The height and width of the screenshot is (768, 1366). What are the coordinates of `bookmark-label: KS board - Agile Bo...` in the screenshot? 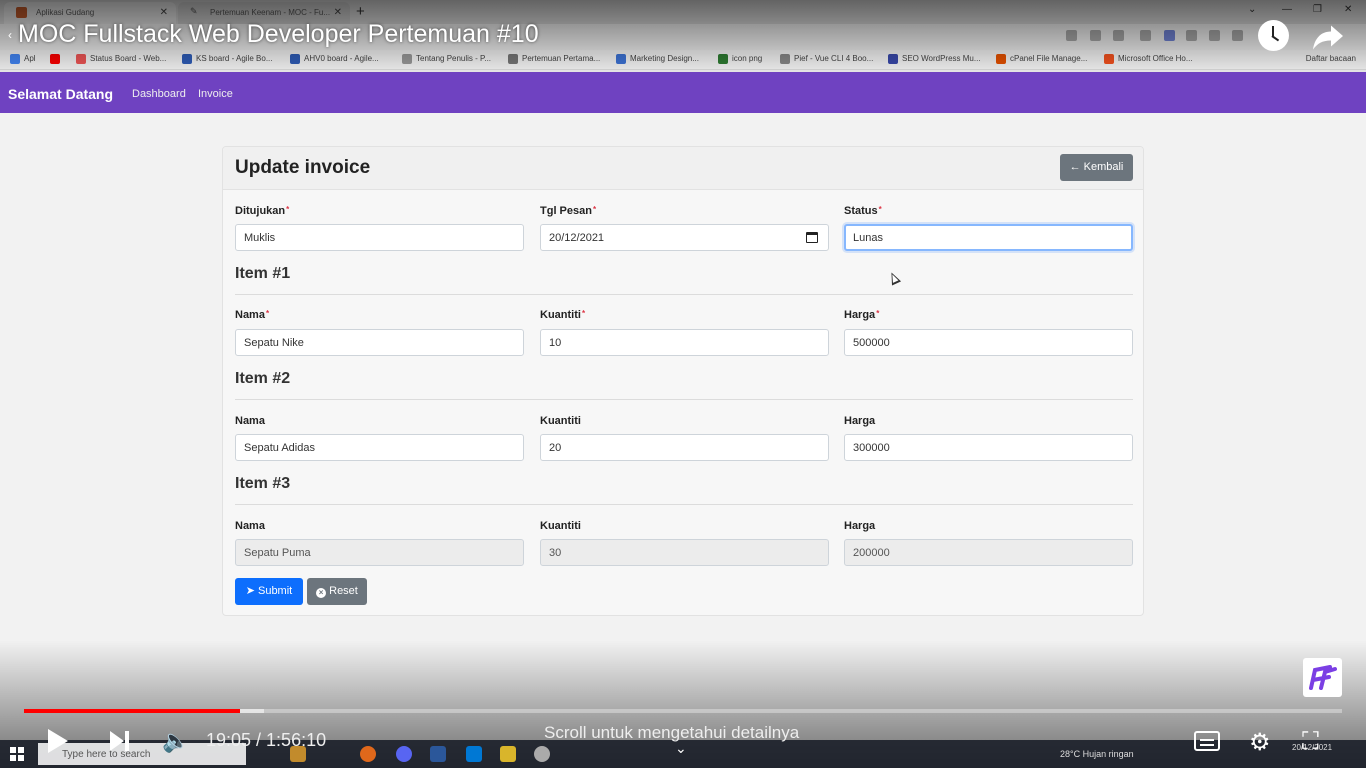 It's located at (234, 58).